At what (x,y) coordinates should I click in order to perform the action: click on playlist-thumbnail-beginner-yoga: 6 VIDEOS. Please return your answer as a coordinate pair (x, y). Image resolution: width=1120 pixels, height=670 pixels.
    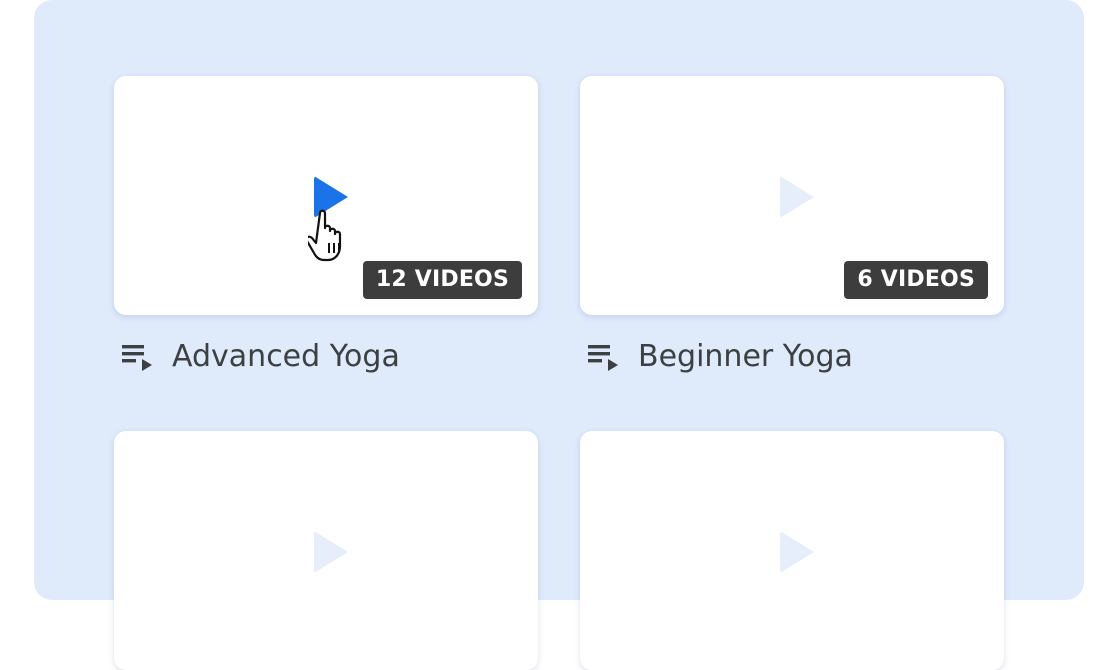
    Looking at the image, I should click on (792, 195).